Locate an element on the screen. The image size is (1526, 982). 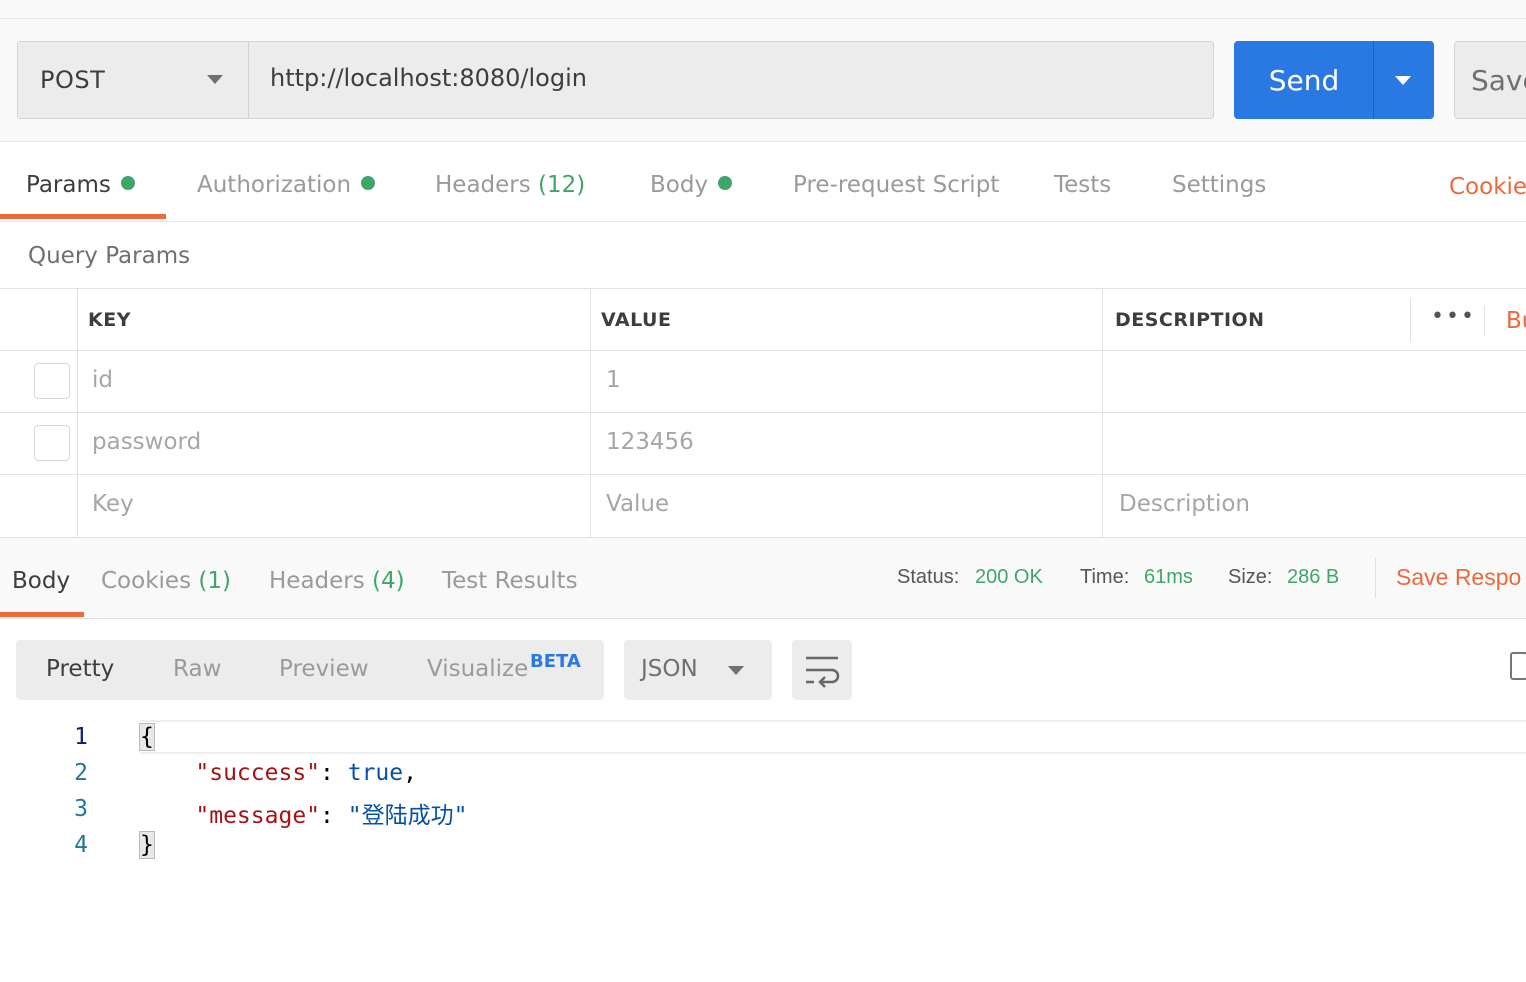
method-label: POST is located at coordinates (73, 80).